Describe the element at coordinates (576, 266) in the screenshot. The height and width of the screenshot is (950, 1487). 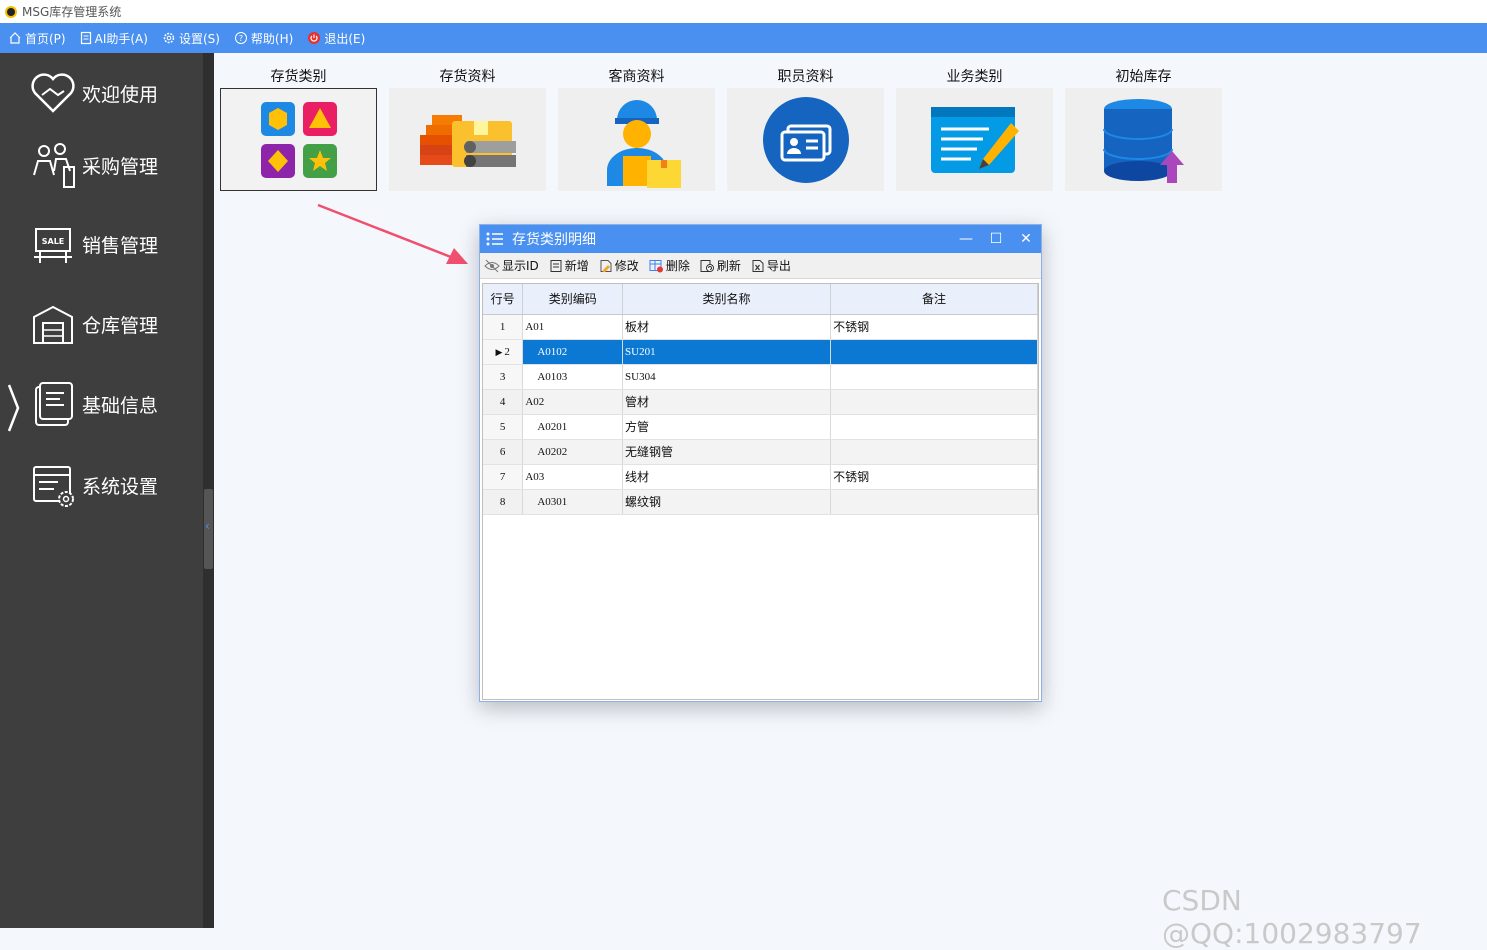
I see `add-label: 新增` at that location.